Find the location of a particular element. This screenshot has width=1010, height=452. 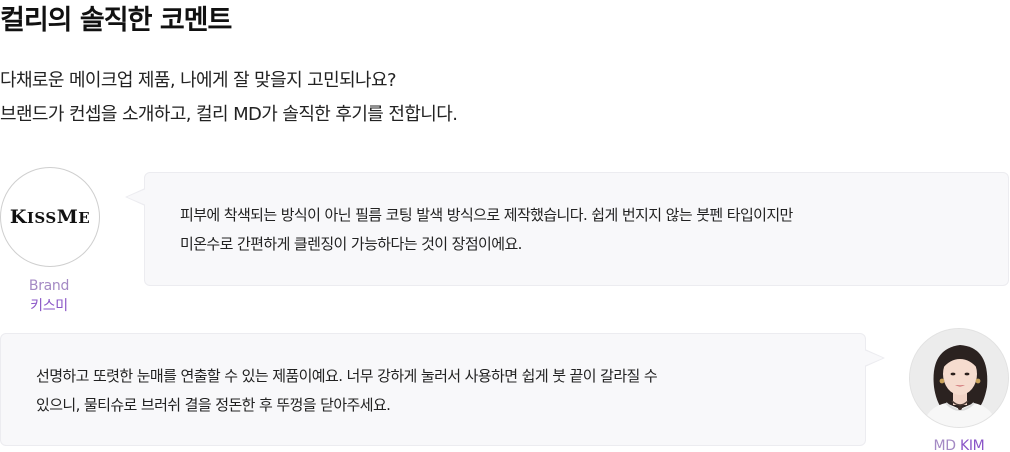

kissme-logo: KISSME is located at coordinates (50, 217).